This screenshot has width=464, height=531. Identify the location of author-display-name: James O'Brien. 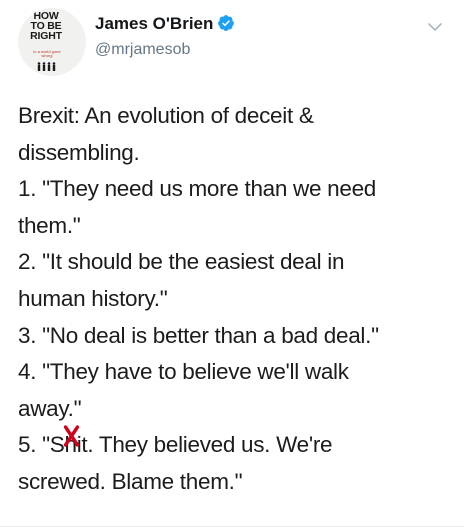
(154, 23).